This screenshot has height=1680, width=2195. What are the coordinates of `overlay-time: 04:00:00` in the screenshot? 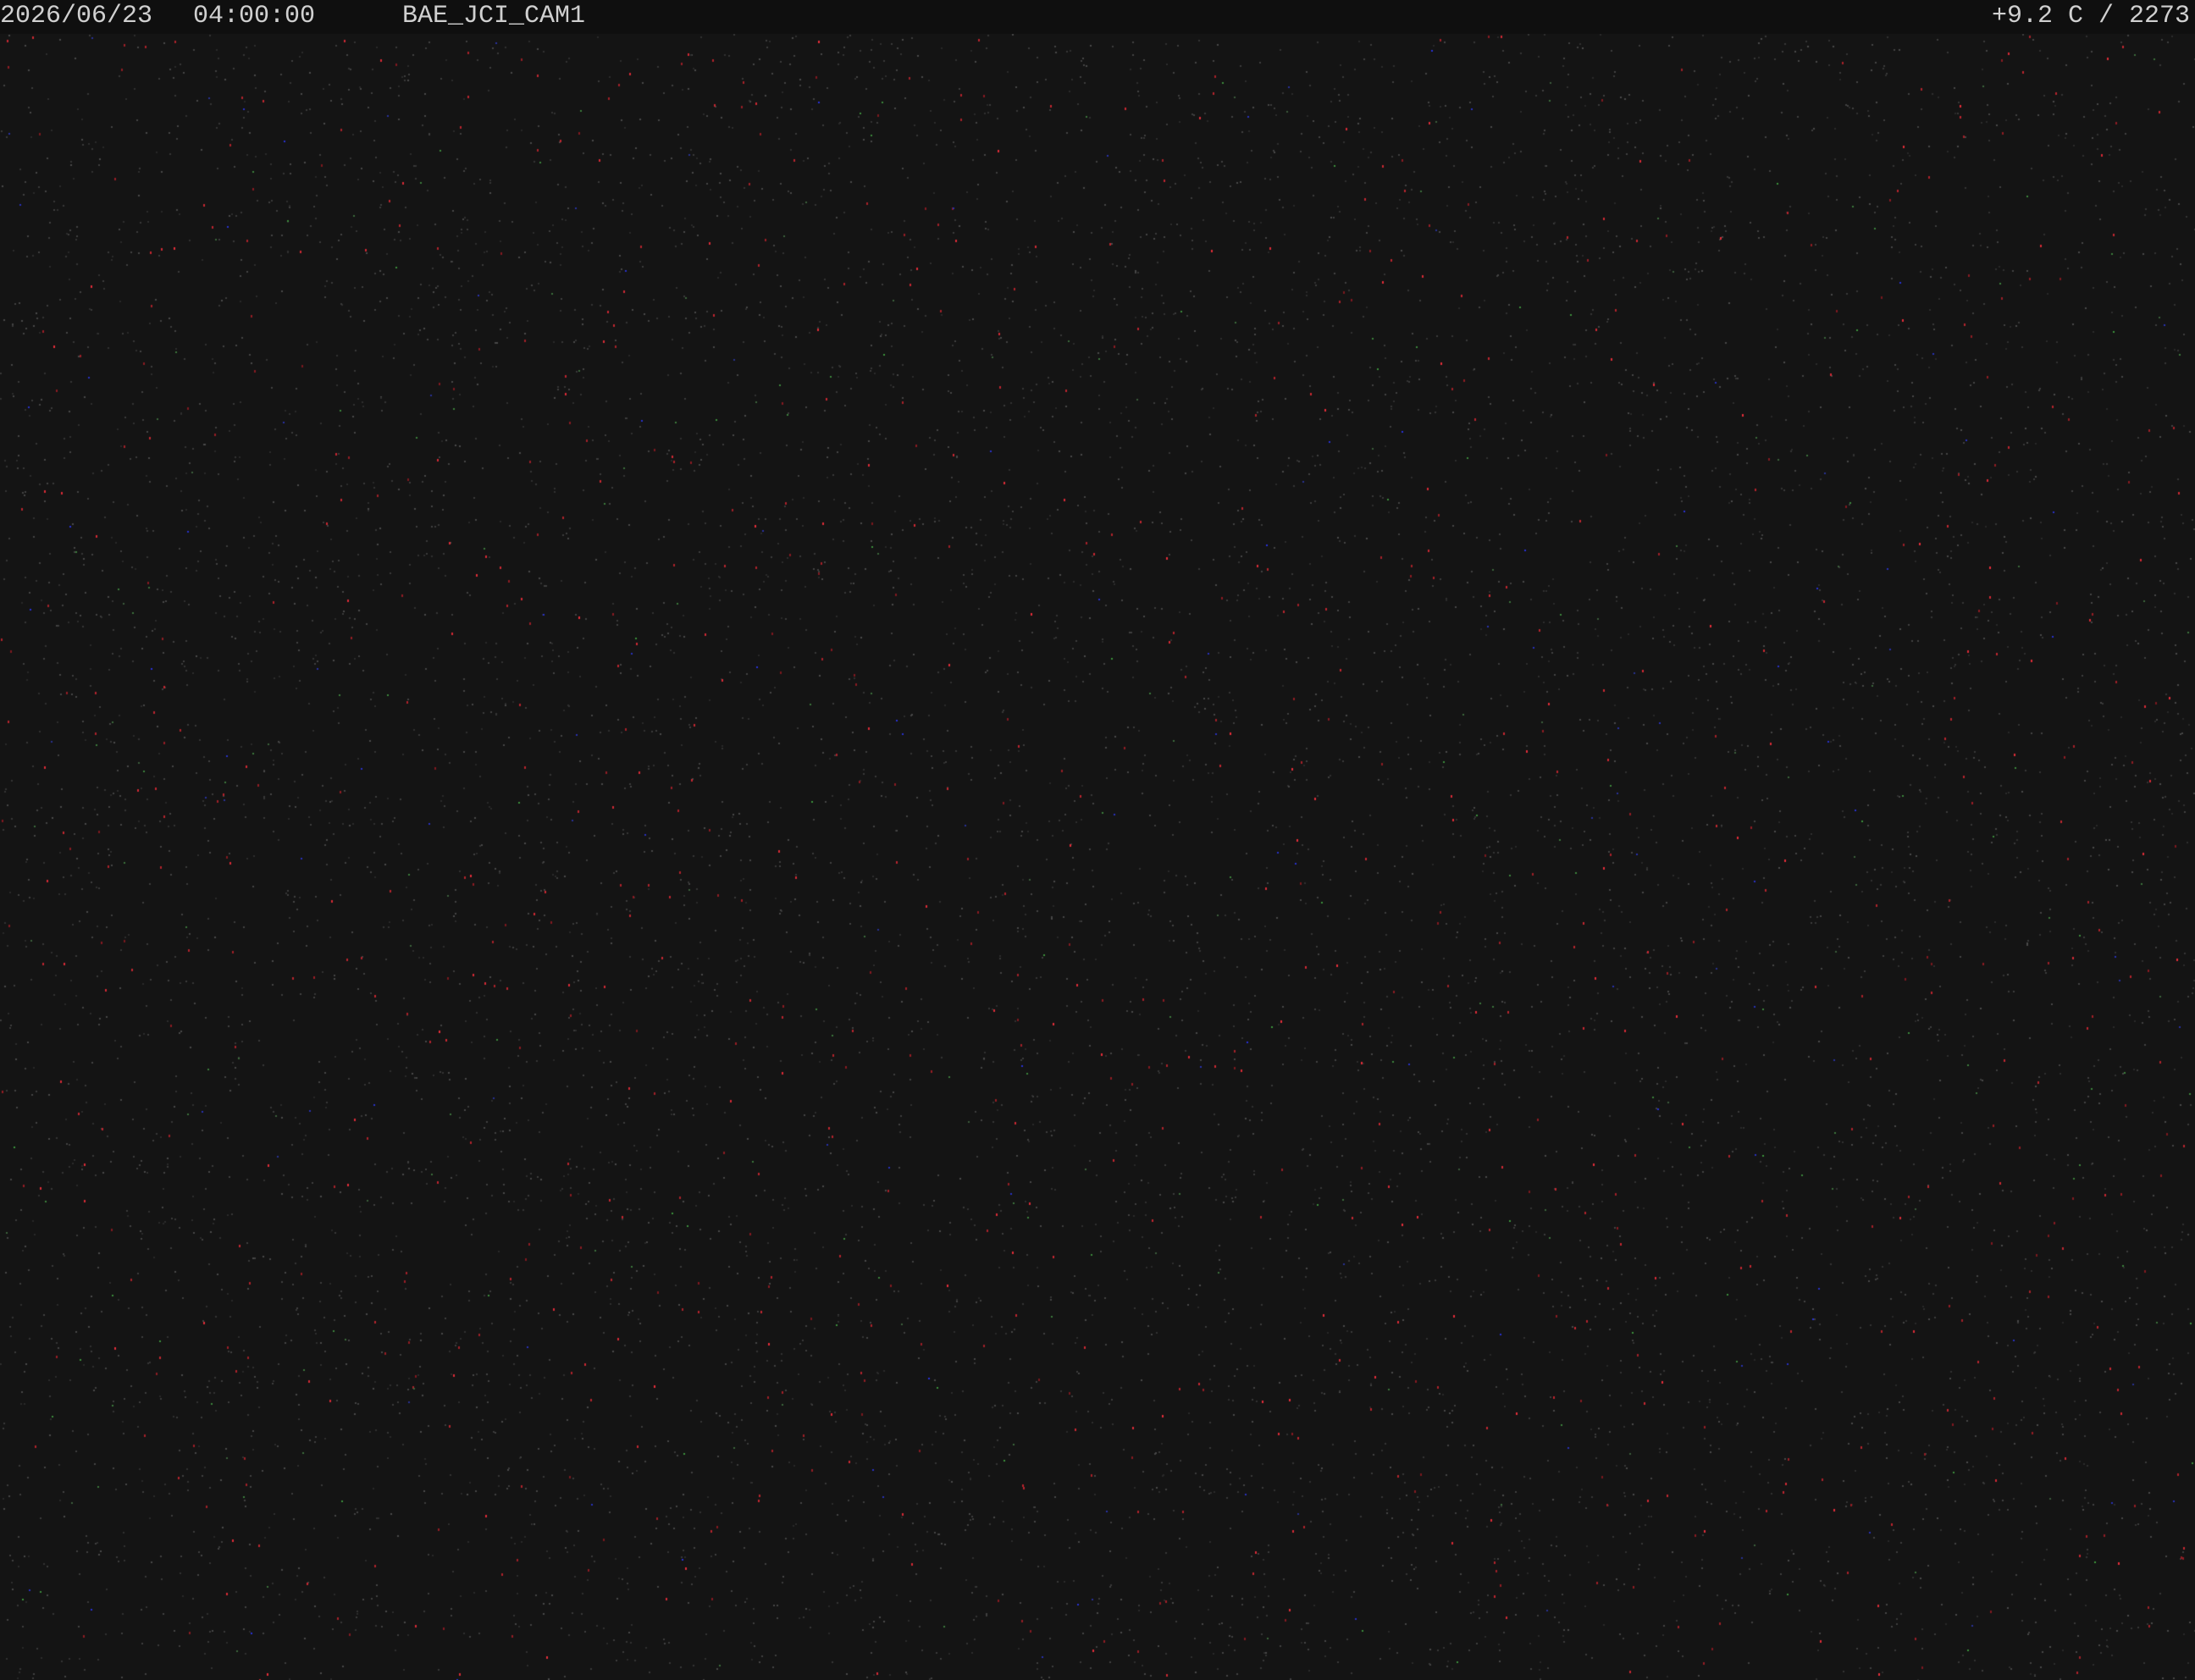 It's located at (255, 16).